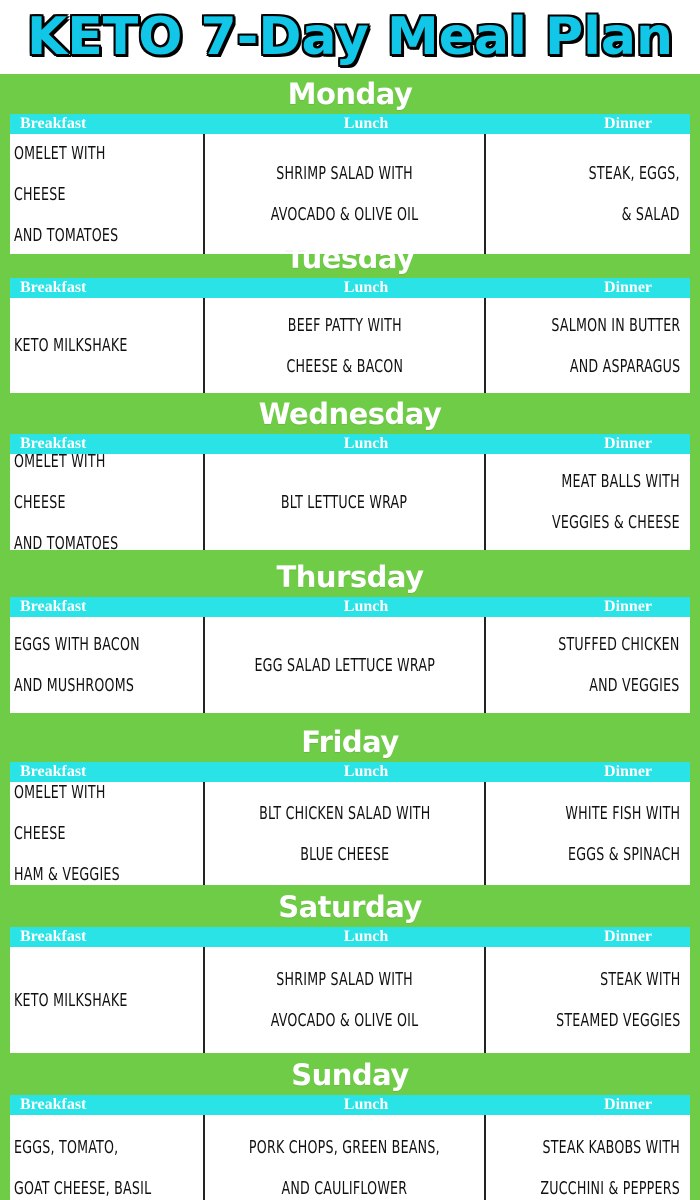 The width and height of the screenshot is (700, 1200). I want to click on breakfast-cell: EGGS, TOMATO, GOAT CHEESE, BASIL, so click(107, 1157).